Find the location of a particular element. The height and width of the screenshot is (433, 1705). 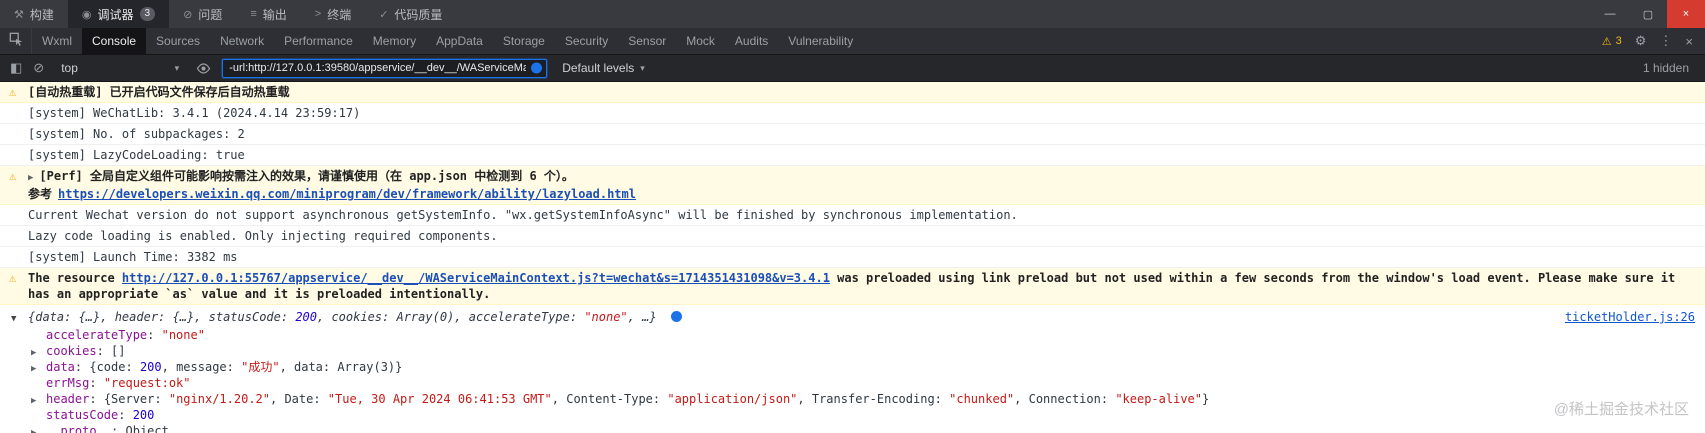

maximize-button: ▢ is located at coordinates (1648, 14).